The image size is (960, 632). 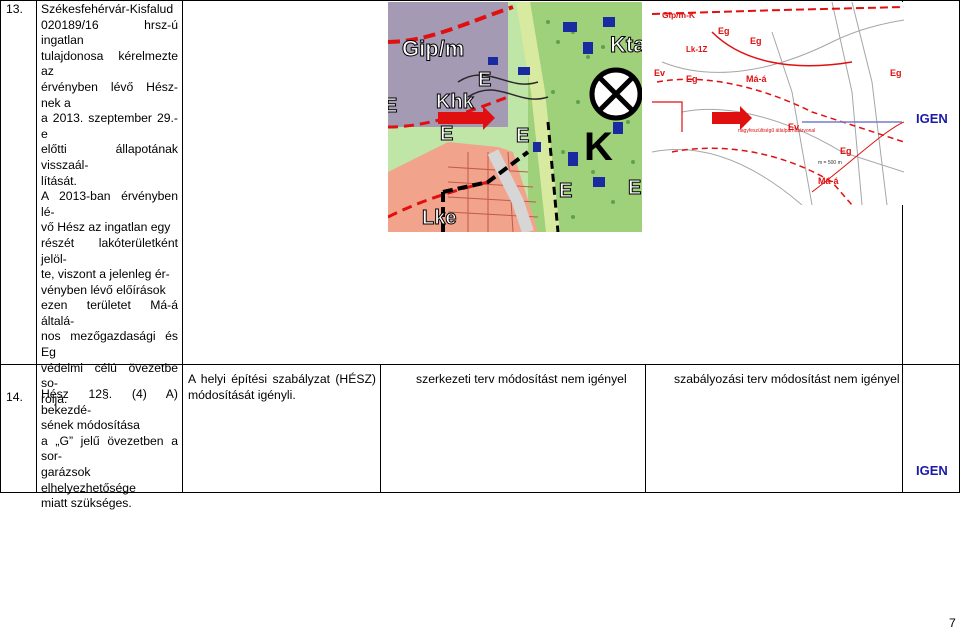 I want to click on map-label-lke: Lke, so click(x=439, y=218).